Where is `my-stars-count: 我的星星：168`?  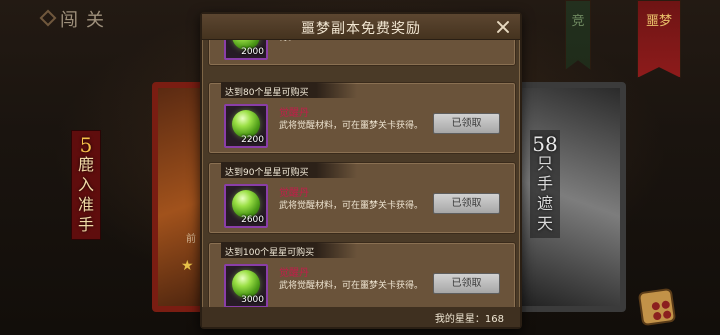 my-stars-count: 我的星星：168 is located at coordinates (469, 319).